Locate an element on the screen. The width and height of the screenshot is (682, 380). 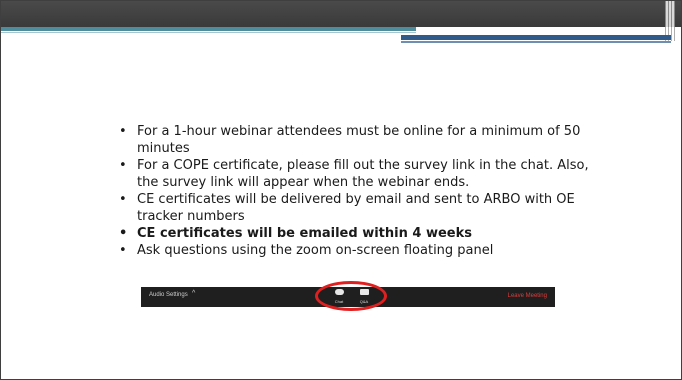
chevron-up-icon: ^ is located at coordinates (194, 293).